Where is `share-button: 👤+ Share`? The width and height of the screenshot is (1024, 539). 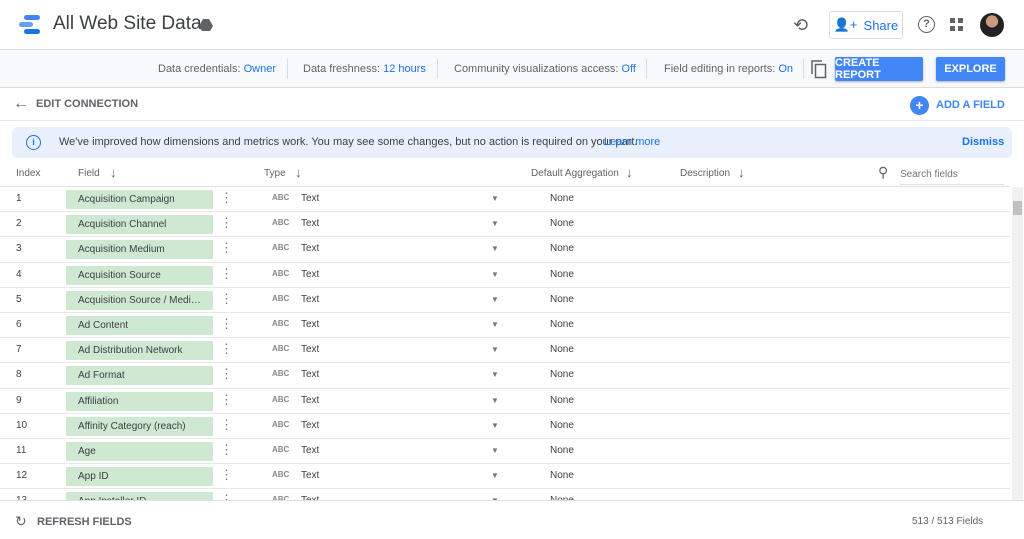 share-button: 👤+ Share is located at coordinates (866, 25).